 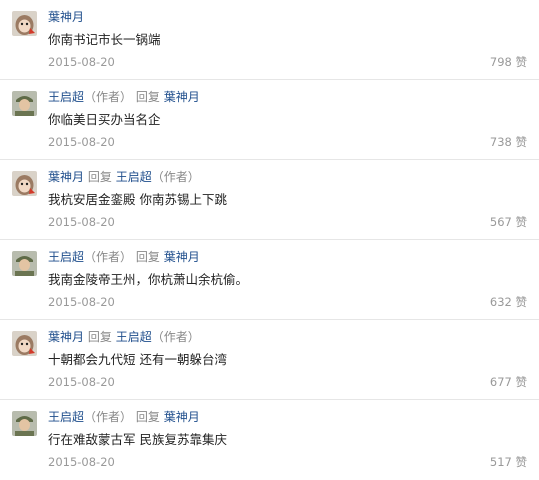 I want to click on comment-text: 我杭安居金銮殿 你南苏锡上下跳, so click(x=137, y=199).